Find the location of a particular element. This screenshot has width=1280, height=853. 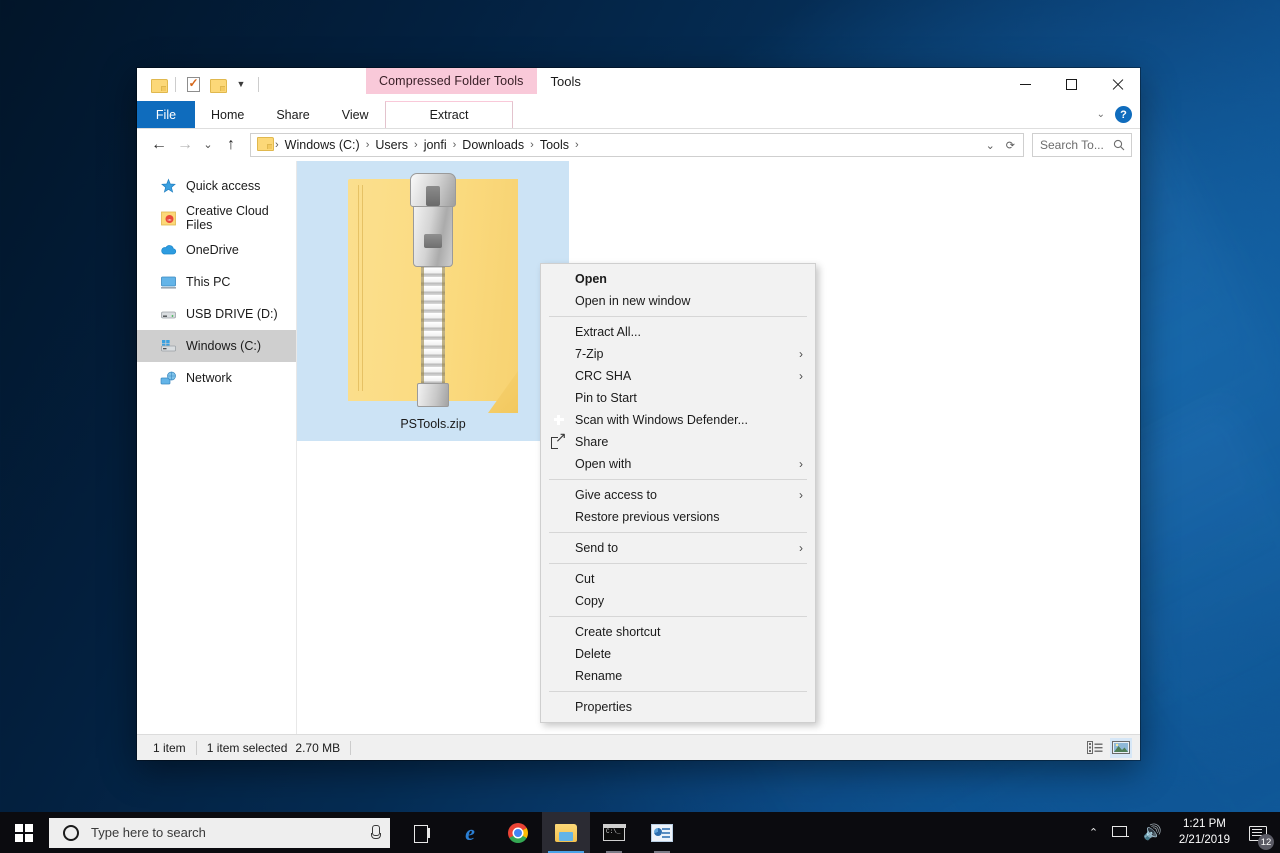

search-circle-icon is located at coordinates (71, 832).